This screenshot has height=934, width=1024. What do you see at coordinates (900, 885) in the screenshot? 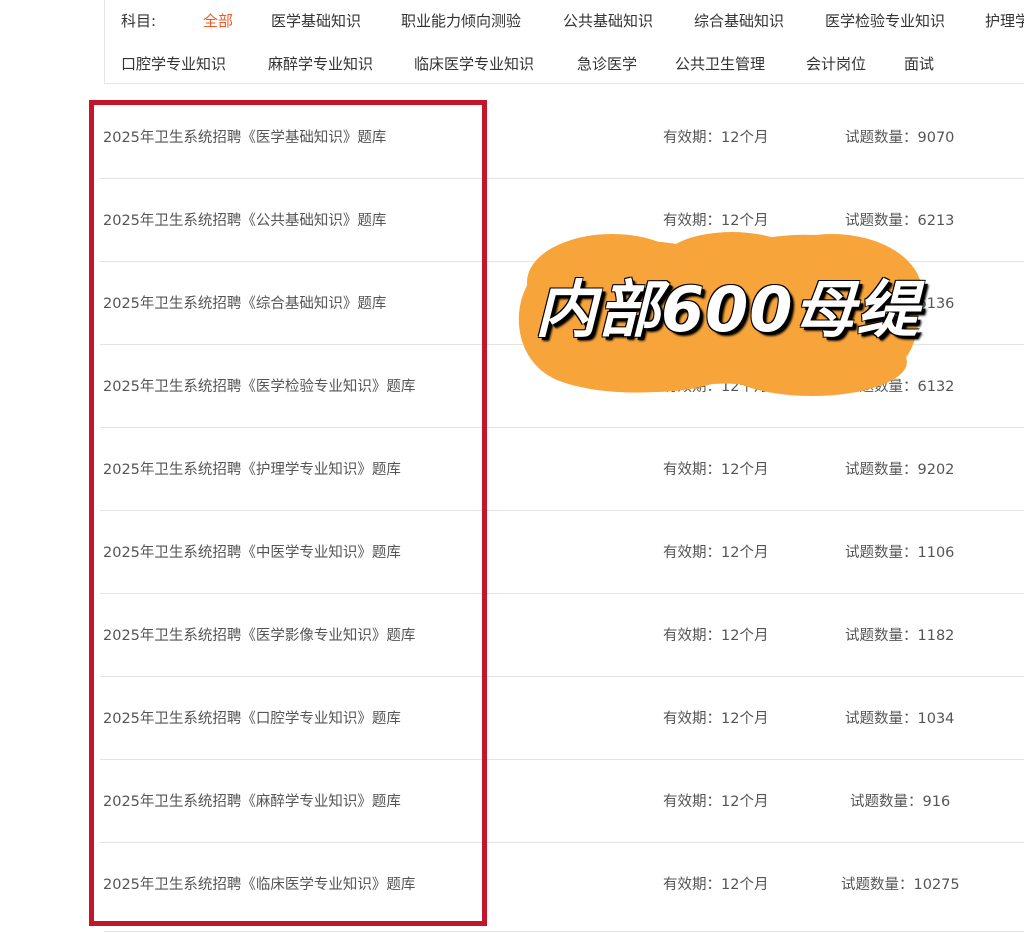
I see `item-question-count: 试题数量：10275` at bounding box center [900, 885].